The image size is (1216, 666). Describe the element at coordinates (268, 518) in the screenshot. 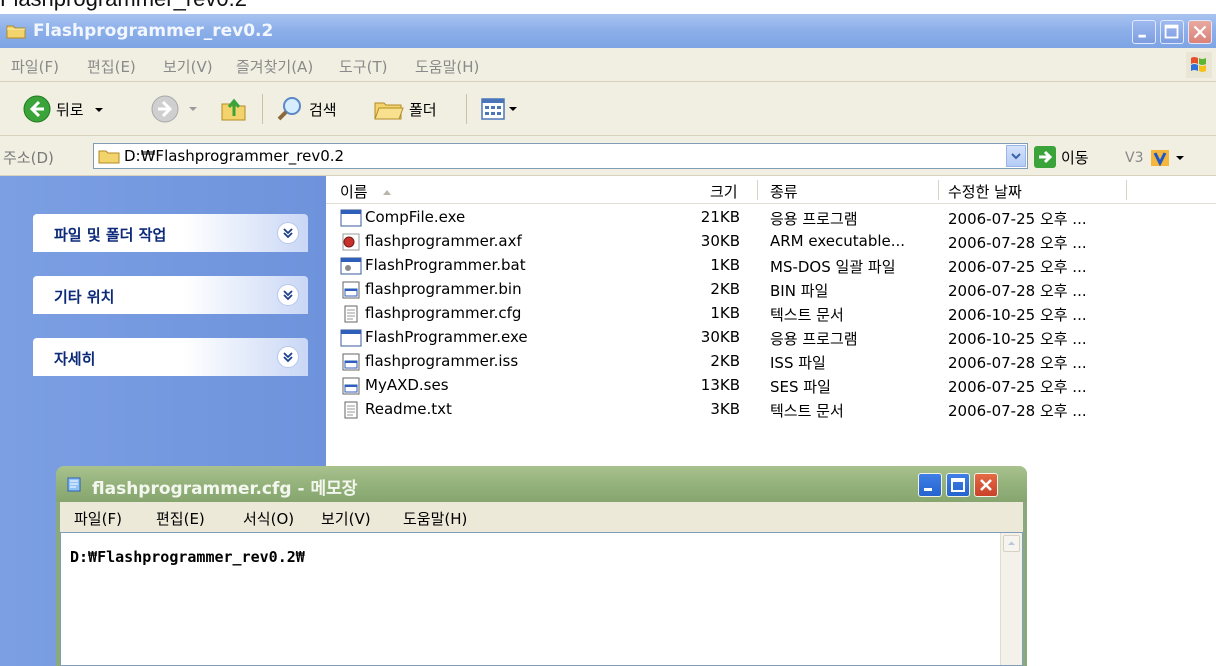

I see `notepad-menu-format: 서식(O)` at that location.